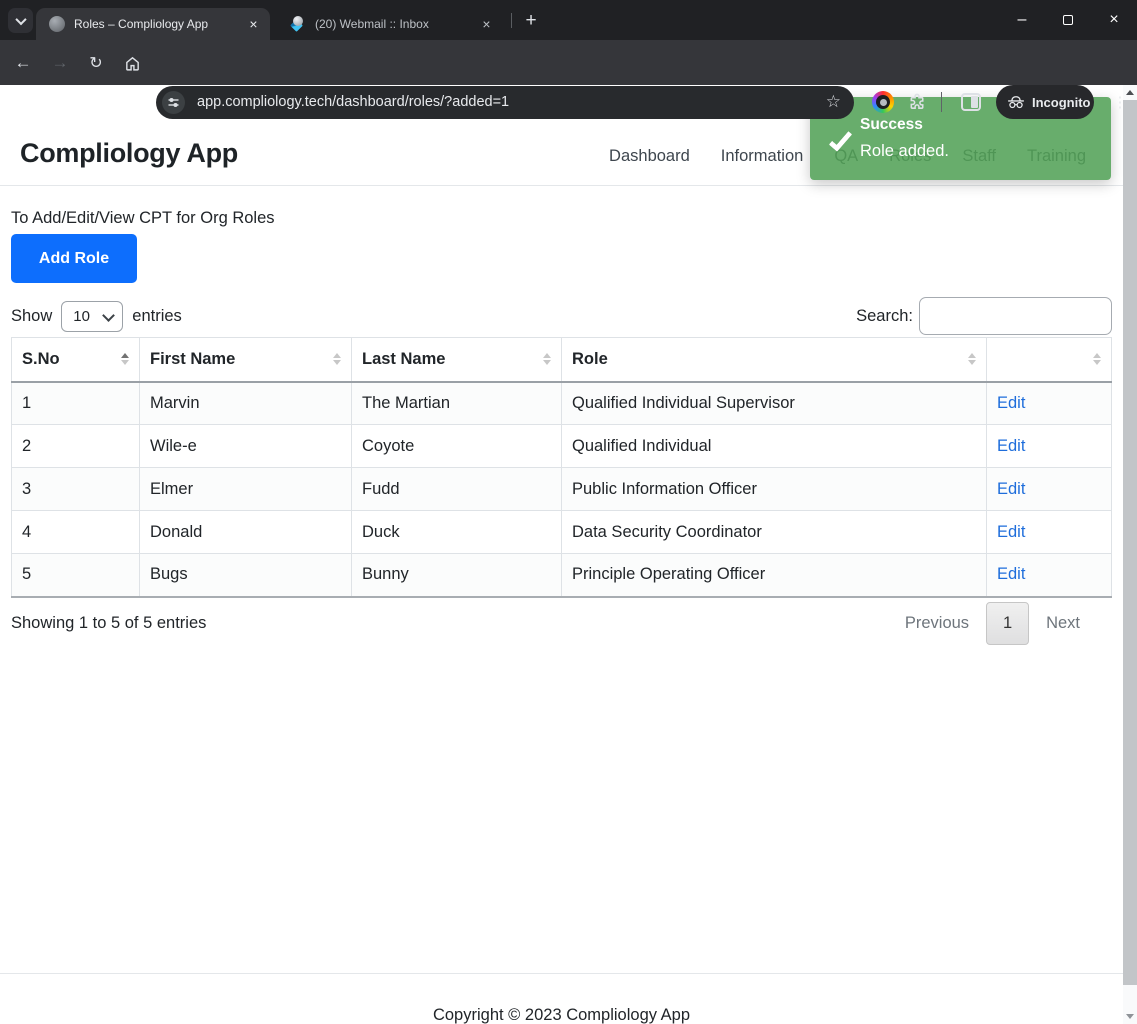 This screenshot has width=1137, height=1024. Describe the element at coordinates (833, 102) in the screenshot. I see `bookmark-star-icon: ☆` at that location.